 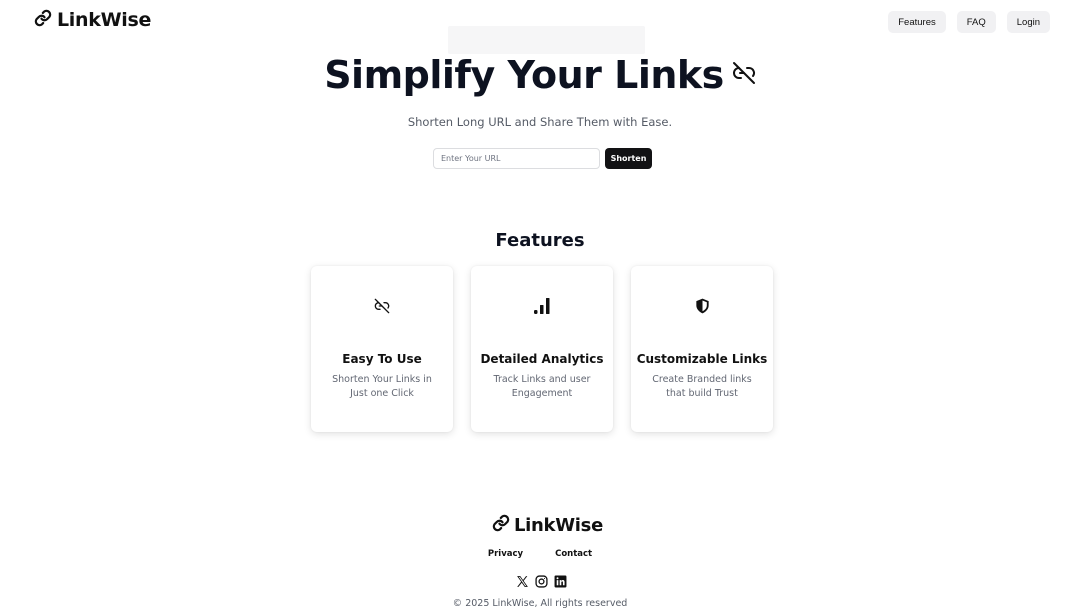 I want to click on footer-links: Privacy Contact, so click(x=540, y=554).